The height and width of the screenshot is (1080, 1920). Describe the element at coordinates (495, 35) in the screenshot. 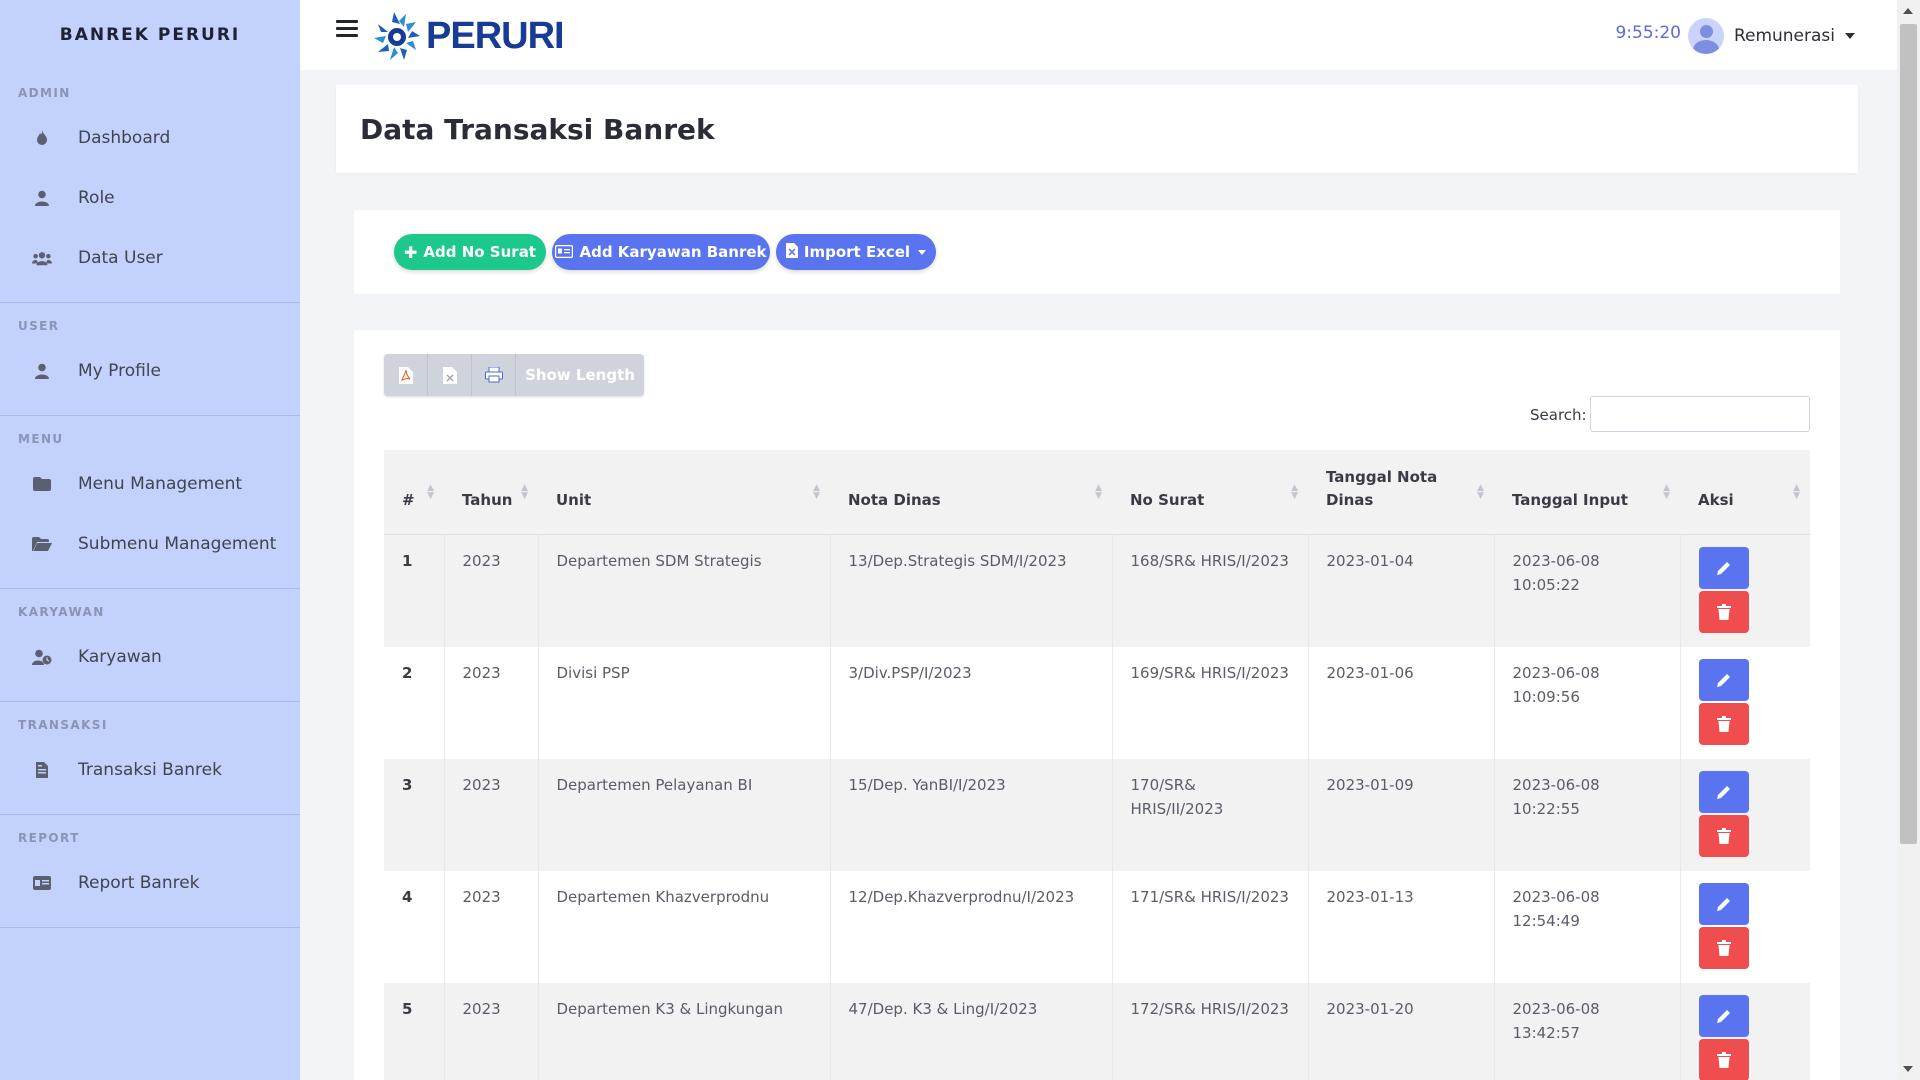

I see `logo-text: PERURI` at that location.